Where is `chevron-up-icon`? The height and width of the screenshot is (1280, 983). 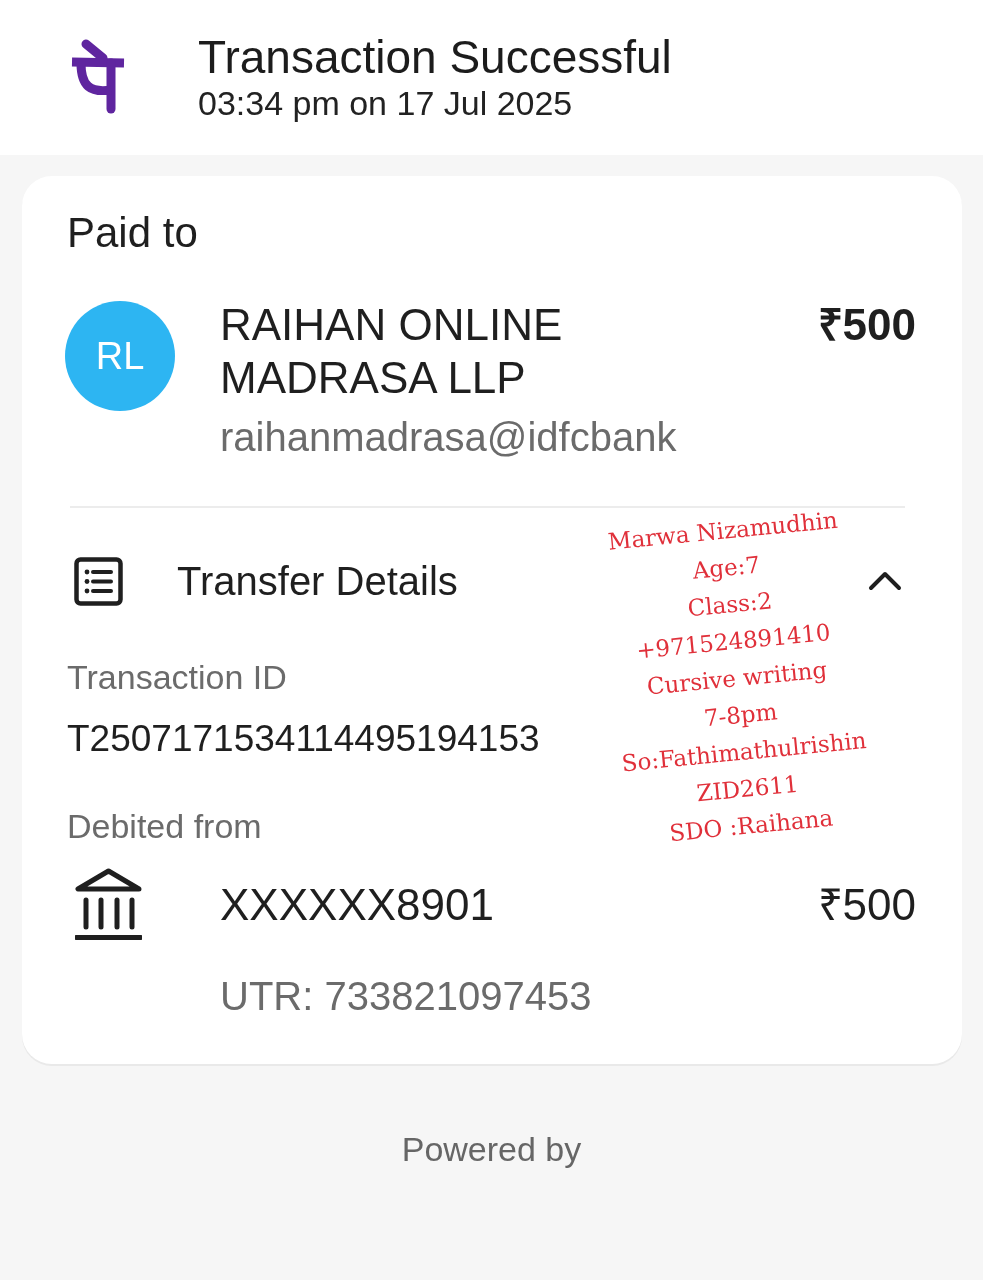
chevron-up-icon is located at coordinates (885, 581).